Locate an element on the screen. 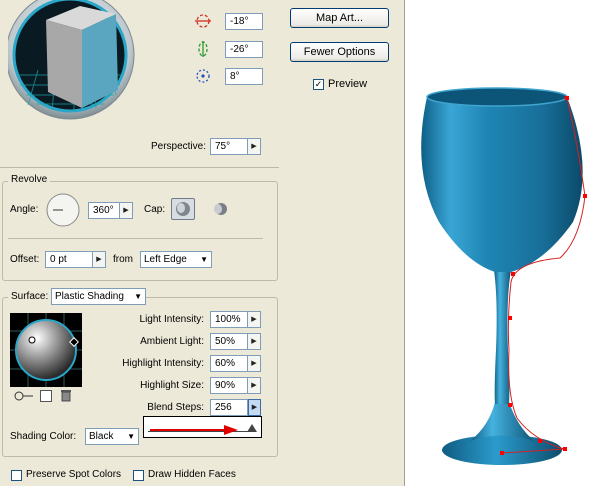  trash-icon is located at coordinates (66, 395).